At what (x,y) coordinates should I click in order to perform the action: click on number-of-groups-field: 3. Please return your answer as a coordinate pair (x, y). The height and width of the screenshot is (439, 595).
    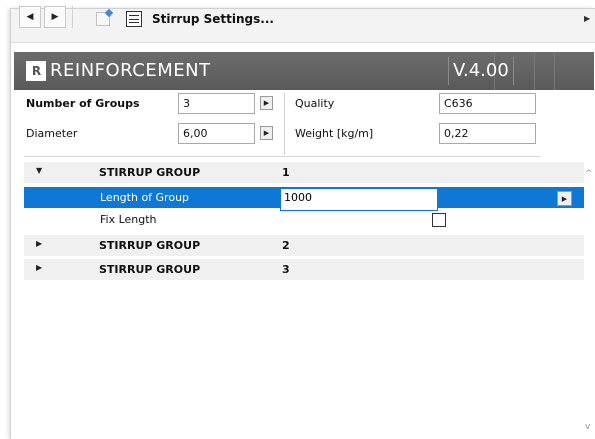
    Looking at the image, I should click on (216, 103).